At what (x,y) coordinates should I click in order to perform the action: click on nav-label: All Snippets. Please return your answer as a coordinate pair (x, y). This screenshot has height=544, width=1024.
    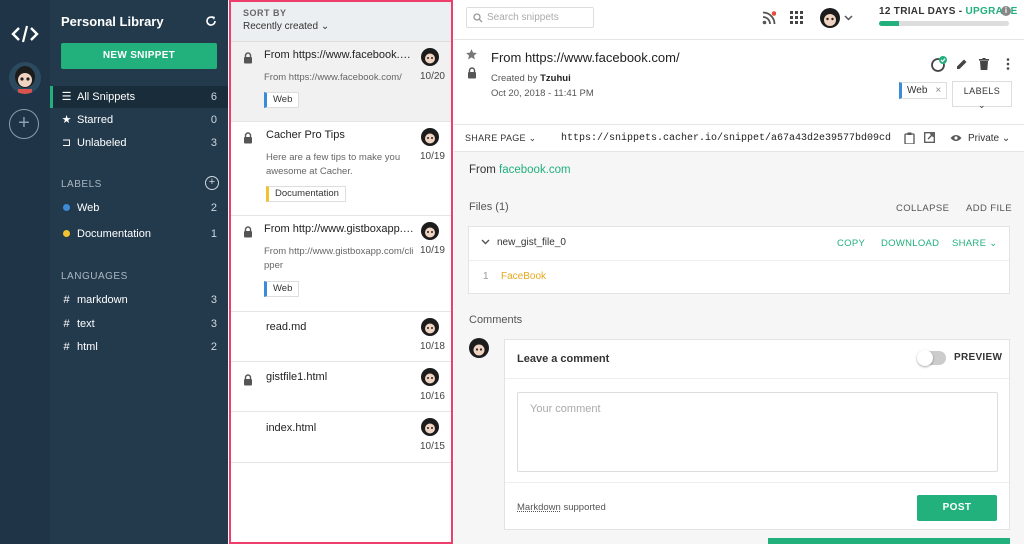
    Looking at the image, I should click on (106, 97).